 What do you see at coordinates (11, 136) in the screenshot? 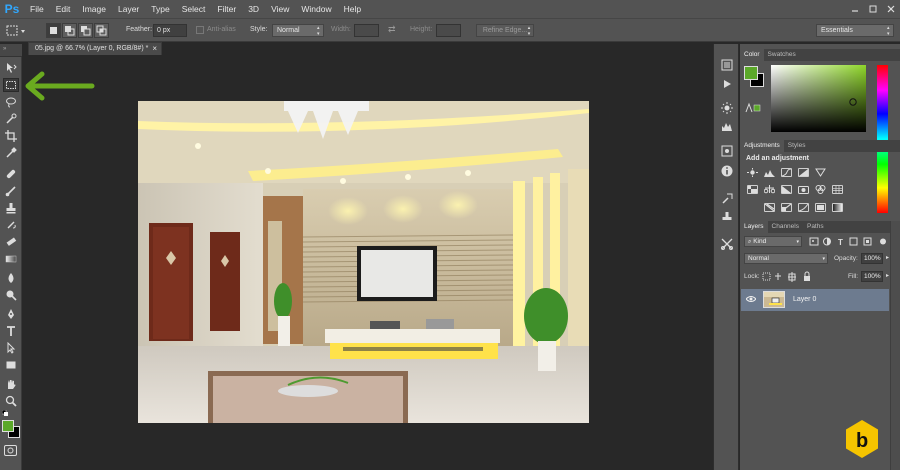
I see `crop-tool-icon` at bounding box center [11, 136].